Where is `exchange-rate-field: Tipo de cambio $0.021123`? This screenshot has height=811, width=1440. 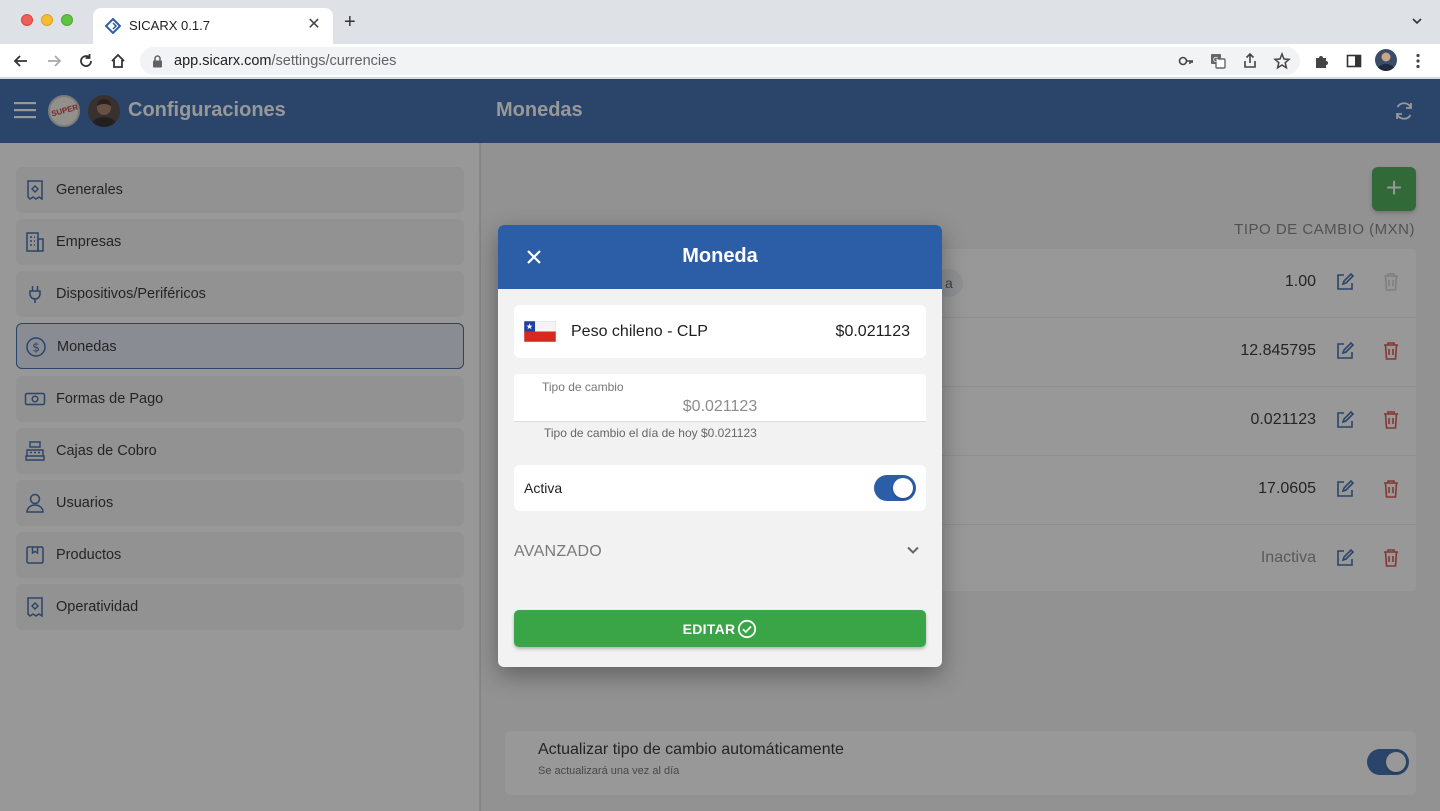
exchange-rate-field: Tipo de cambio $0.021123 is located at coordinates (720, 398).